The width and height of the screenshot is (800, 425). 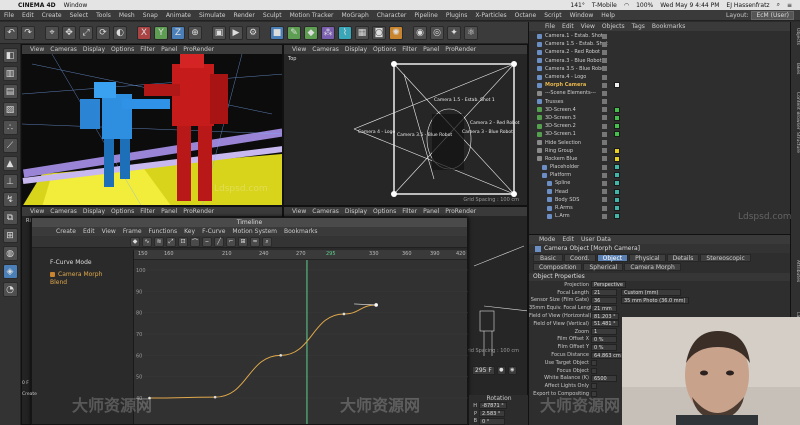 What do you see at coordinates (604, 378) in the screenshot?
I see `property-field: 6500` at bounding box center [604, 378].